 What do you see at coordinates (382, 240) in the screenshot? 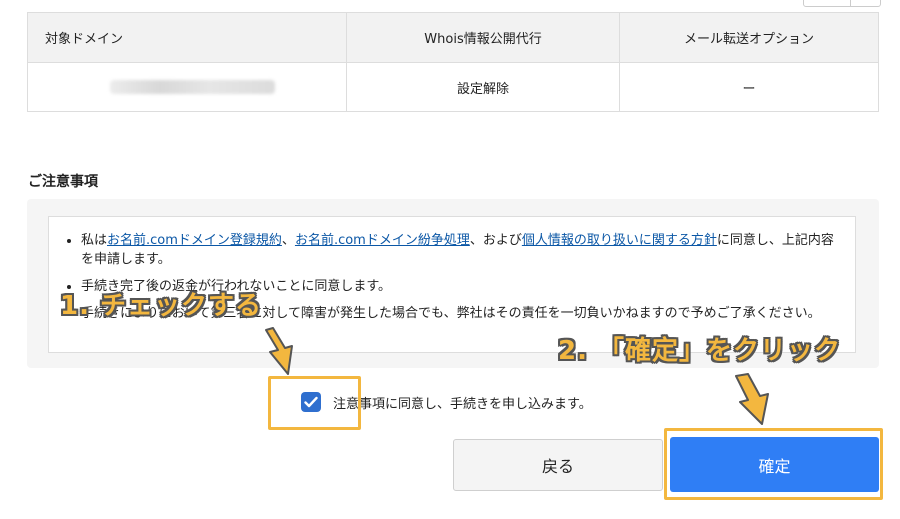
I see `dispute-link: お名前.comドメイン紛争処理` at bounding box center [382, 240].